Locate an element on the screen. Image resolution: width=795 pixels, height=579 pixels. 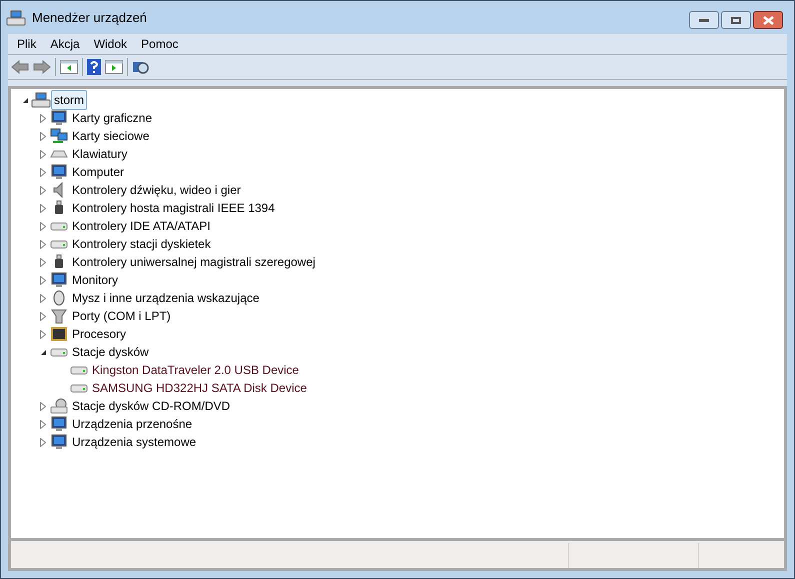
menu-item: Widok is located at coordinates (111, 44).